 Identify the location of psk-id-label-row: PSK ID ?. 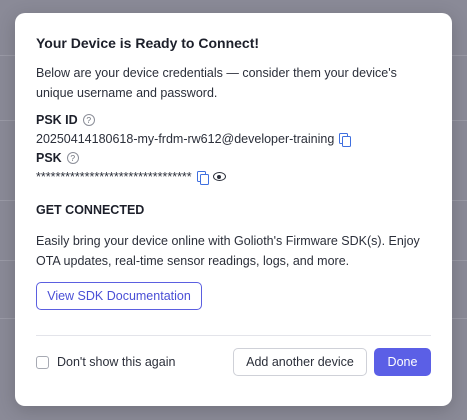
(65, 120).